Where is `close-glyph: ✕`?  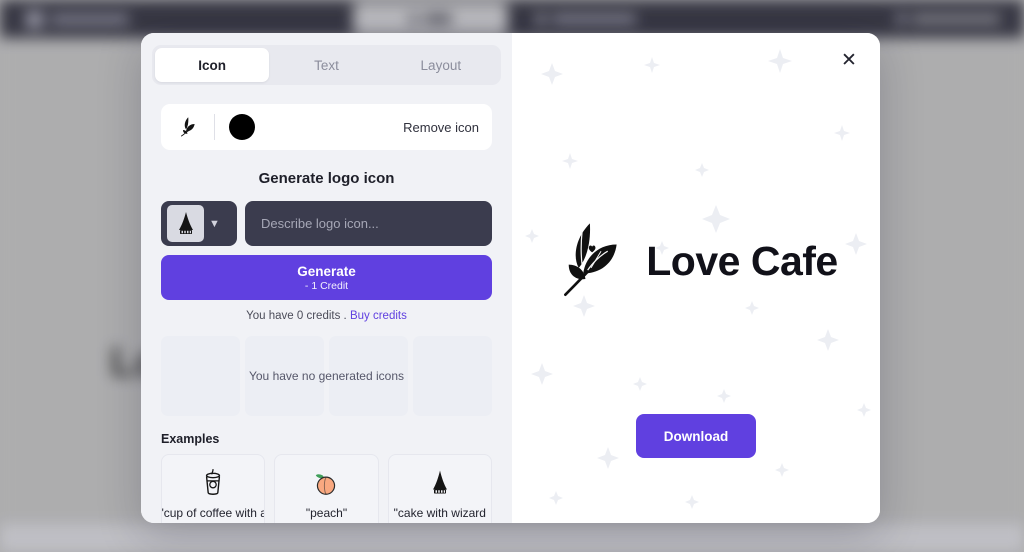
close-glyph: ✕ is located at coordinates (849, 60).